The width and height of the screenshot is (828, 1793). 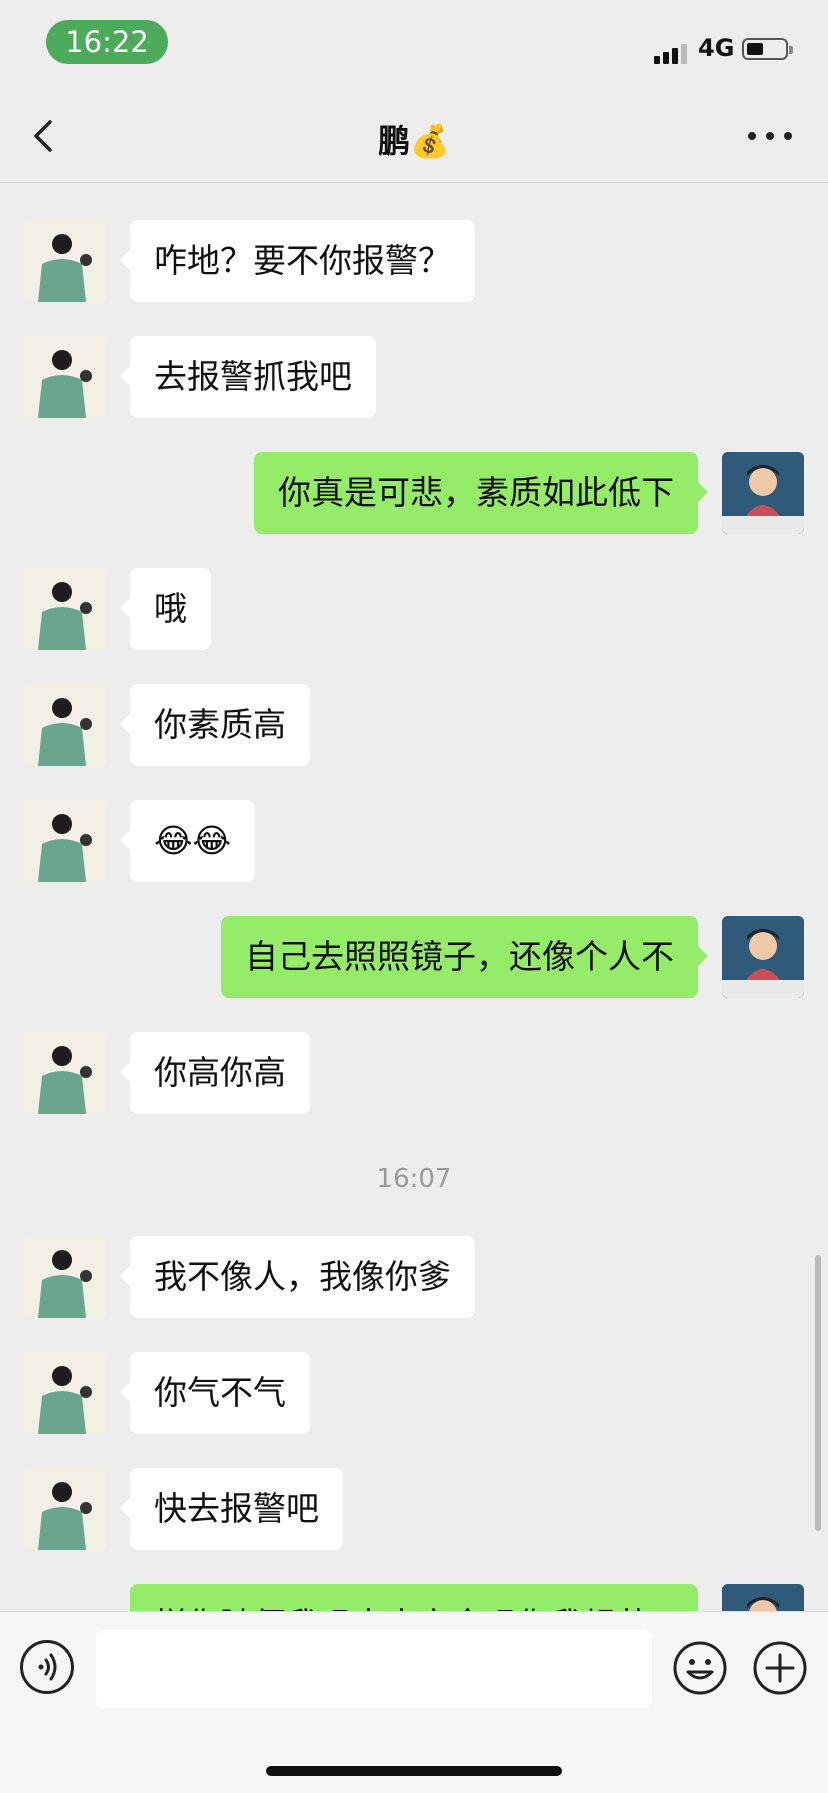 I want to click on plus-icon, so click(x=780, y=1668).